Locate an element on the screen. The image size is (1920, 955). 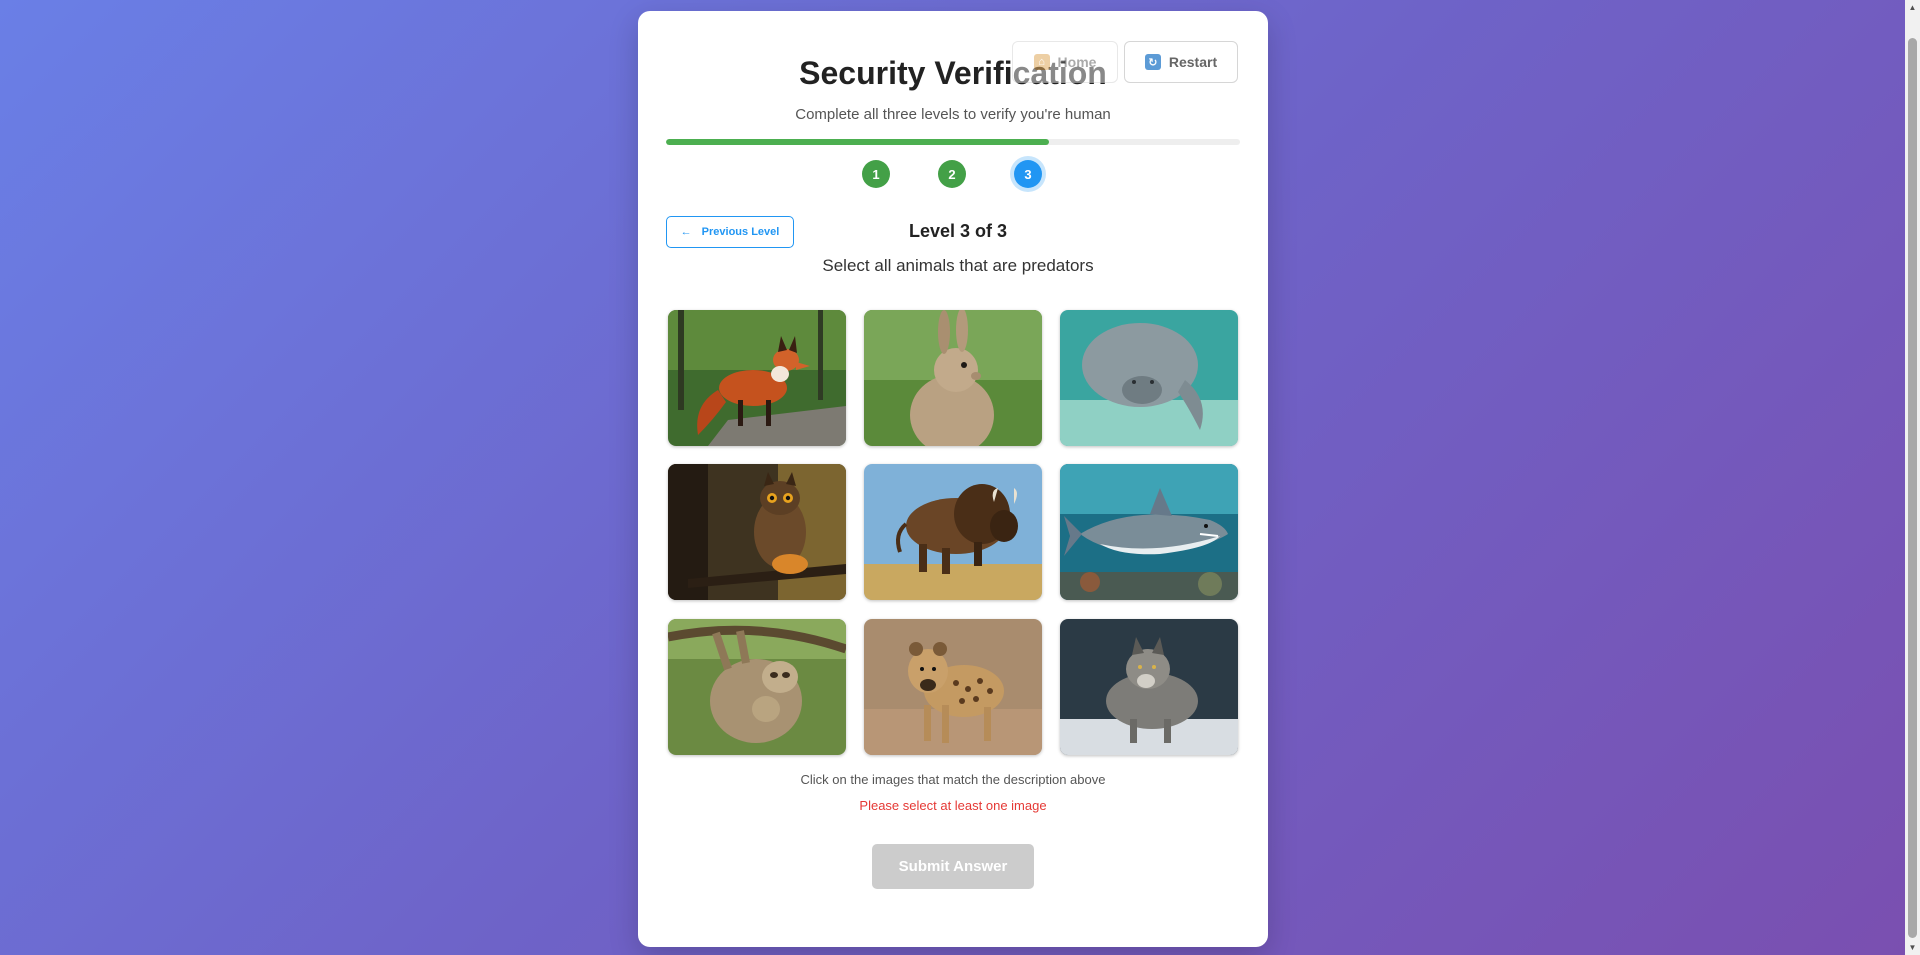
fox-image is located at coordinates (757, 378).